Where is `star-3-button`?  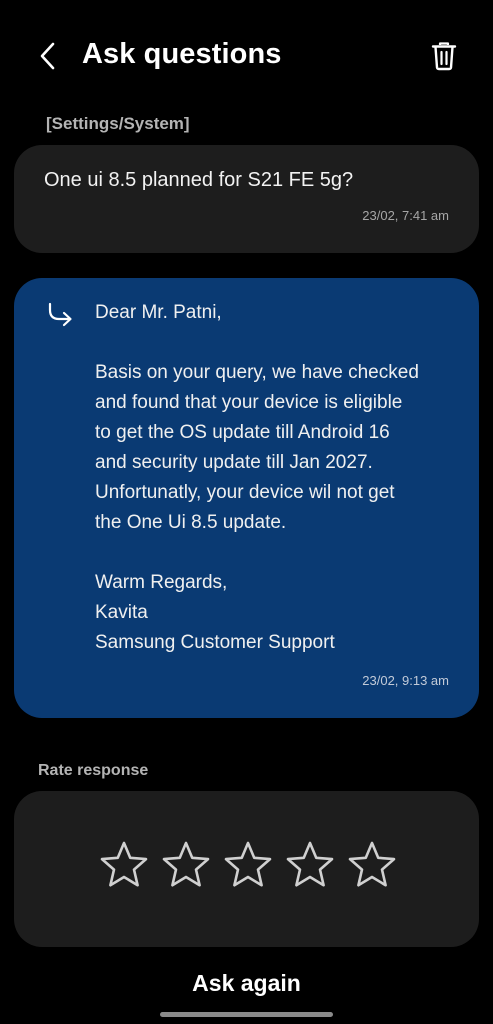
star-3-button is located at coordinates (247, 864).